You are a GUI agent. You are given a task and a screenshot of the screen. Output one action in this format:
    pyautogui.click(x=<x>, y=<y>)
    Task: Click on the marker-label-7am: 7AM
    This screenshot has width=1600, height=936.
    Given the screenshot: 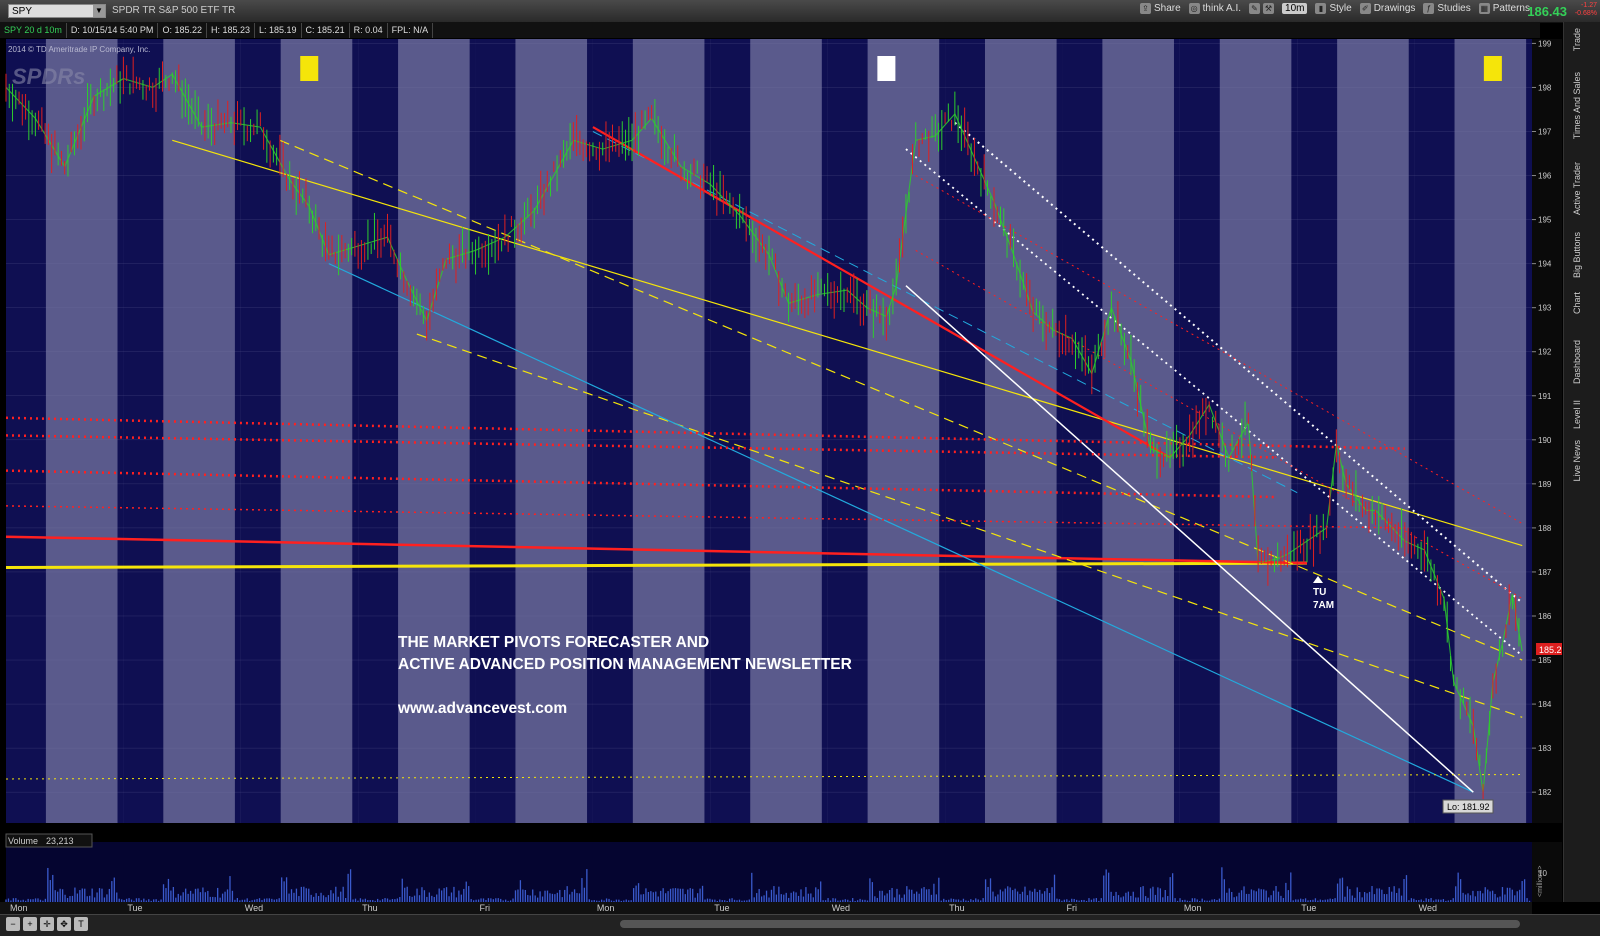 What is the action you would take?
    pyautogui.click(x=1323, y=605)
    